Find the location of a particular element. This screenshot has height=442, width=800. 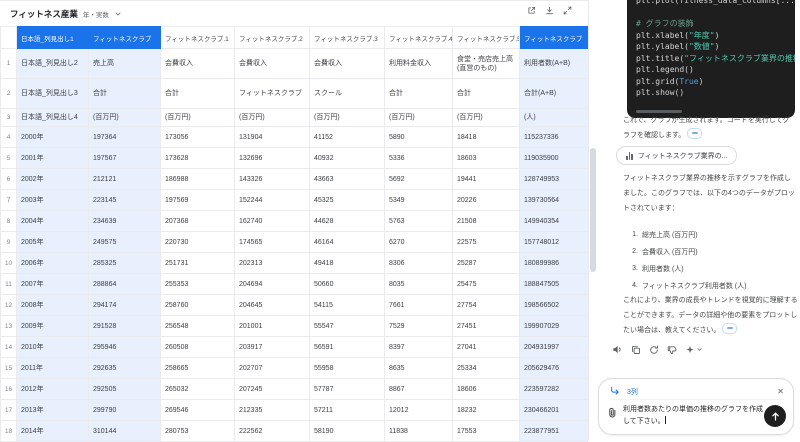

table-cell: 174565 is located at coordinates (272, 242).